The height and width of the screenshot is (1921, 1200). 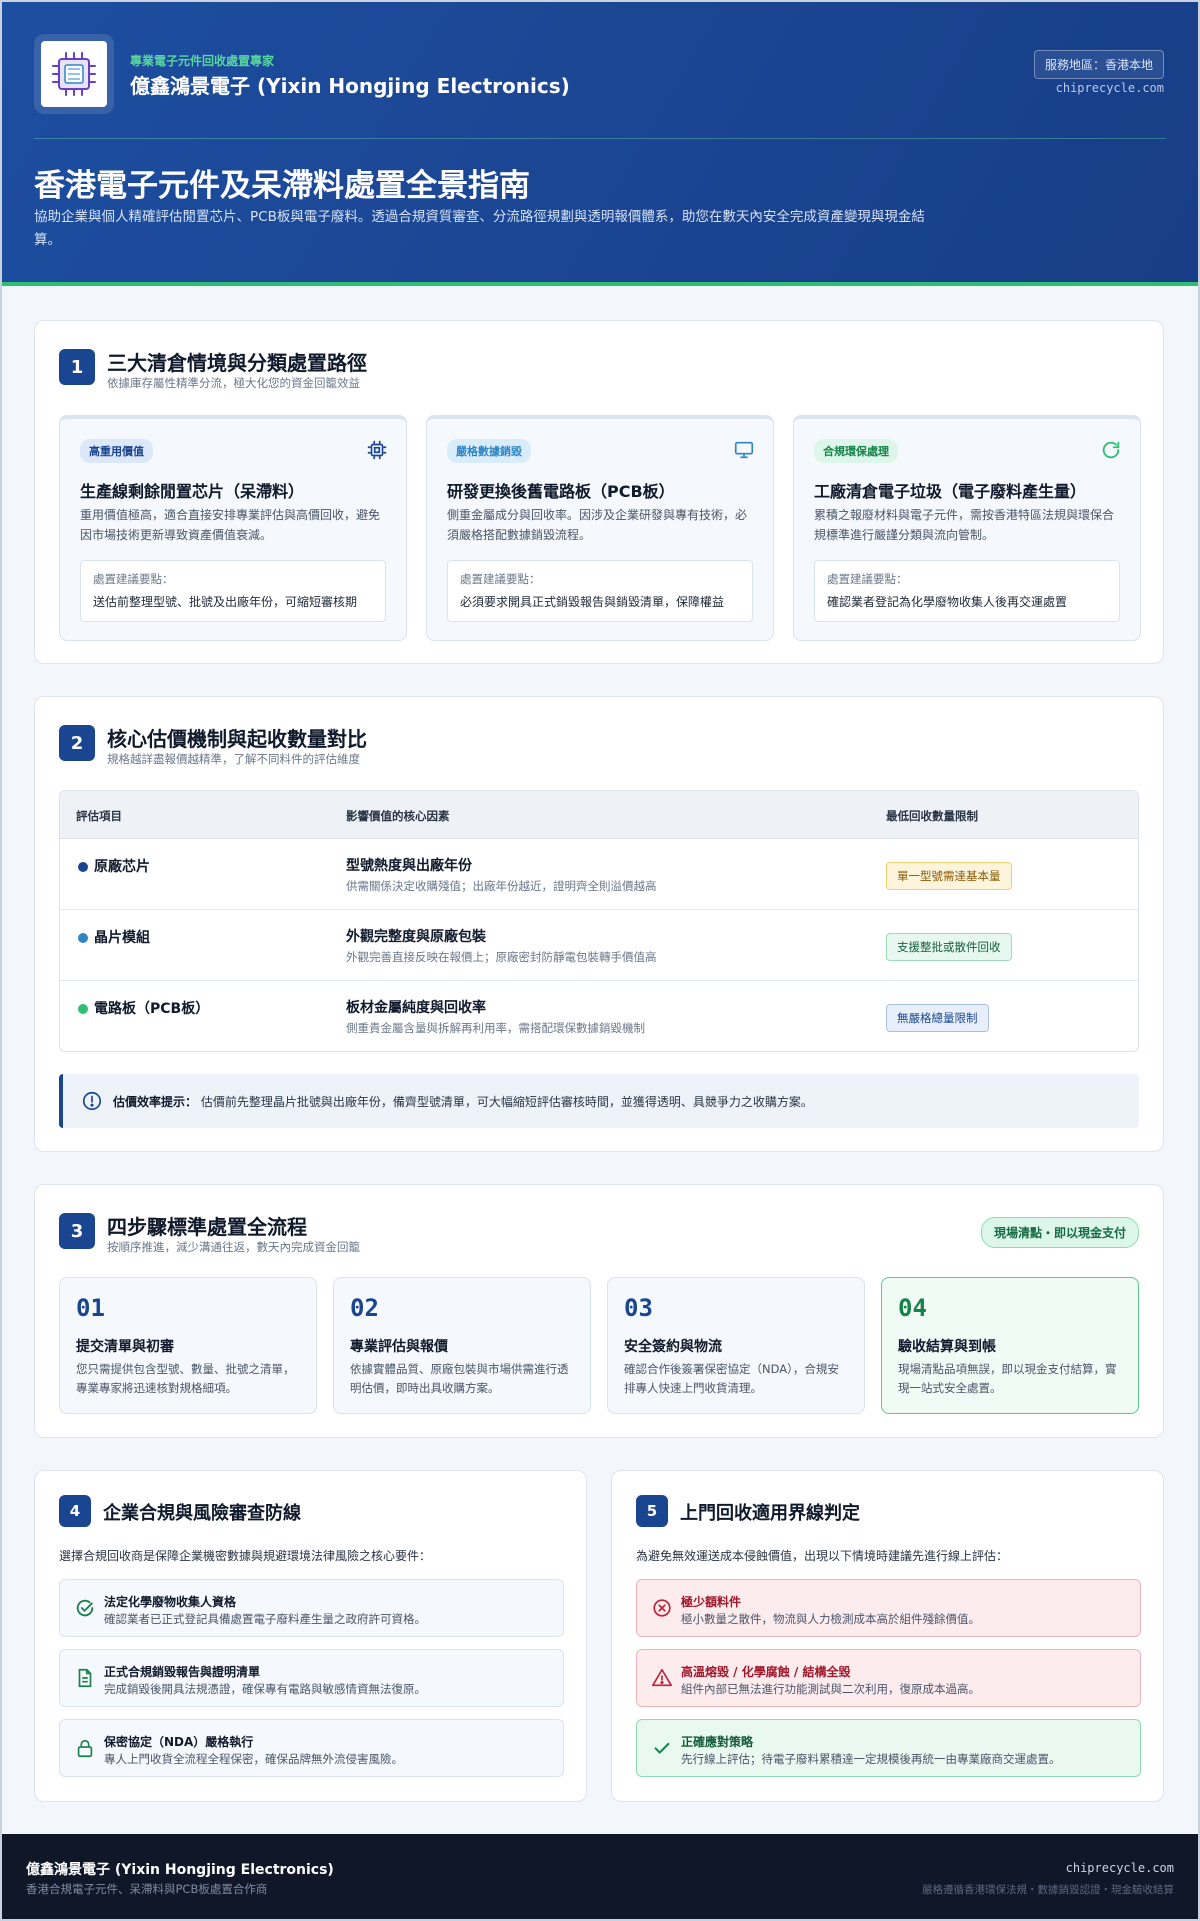 What do you see at coordinates (561, 491) in the screenshot?
I see `scenario-title: 研發更換後舊電路板（PCB板）` at bounding box center [561, 491].